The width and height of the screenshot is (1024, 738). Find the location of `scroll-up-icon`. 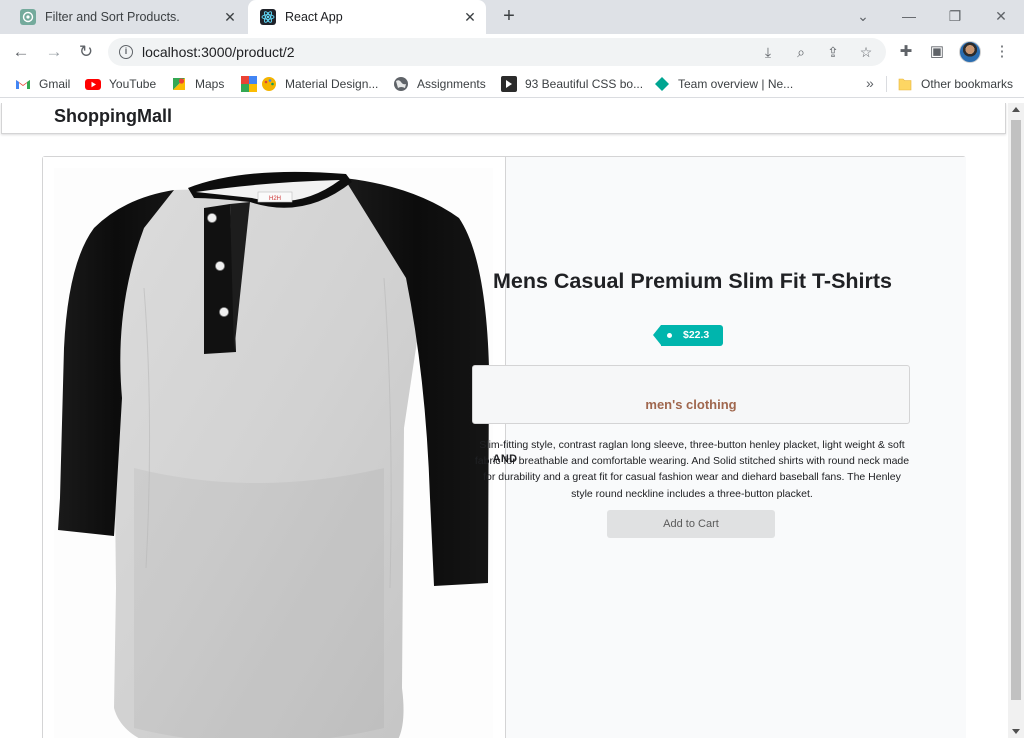

scroll-up-icon is located at coordinates (1016, 109).